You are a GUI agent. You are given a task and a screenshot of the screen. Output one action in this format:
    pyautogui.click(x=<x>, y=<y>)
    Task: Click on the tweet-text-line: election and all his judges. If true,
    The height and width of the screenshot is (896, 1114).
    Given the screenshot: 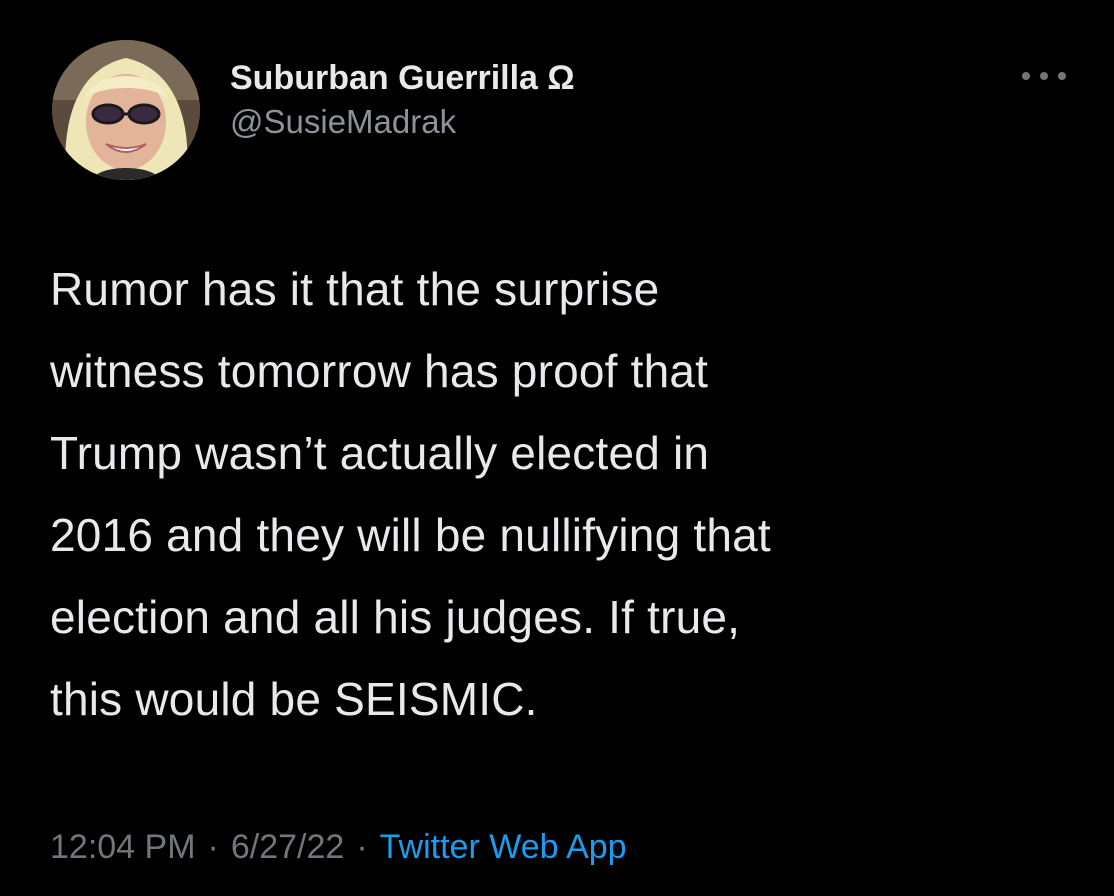 What is the action you would take?
    pyautogui.click(x=395, y=617)
    